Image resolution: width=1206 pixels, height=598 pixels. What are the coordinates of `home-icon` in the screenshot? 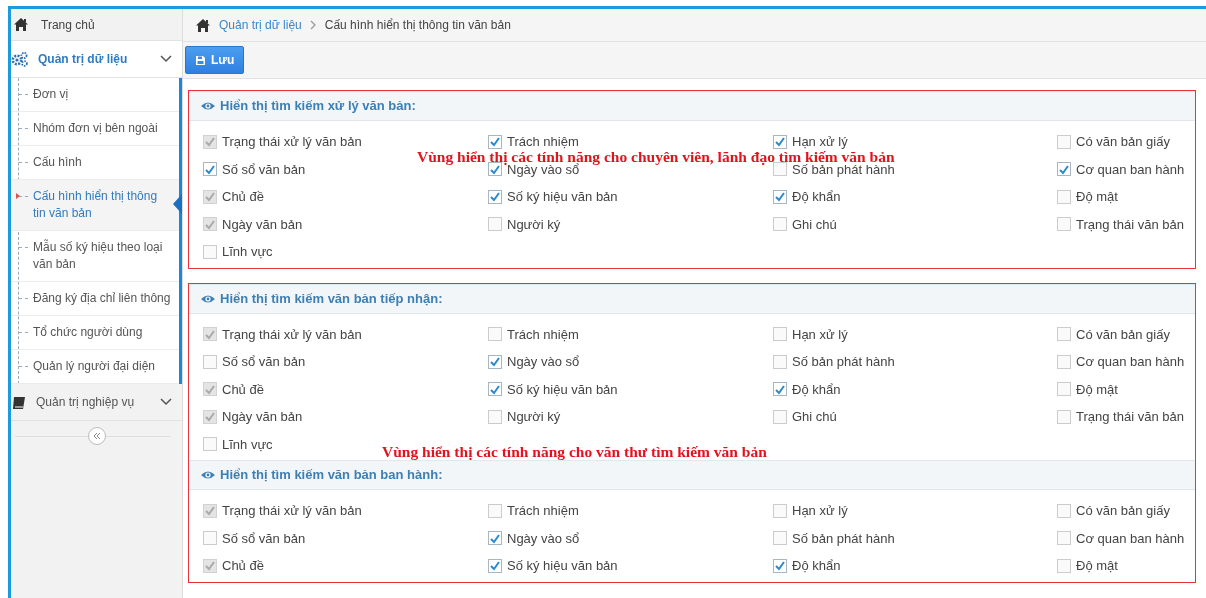 It's located at (21, 24).